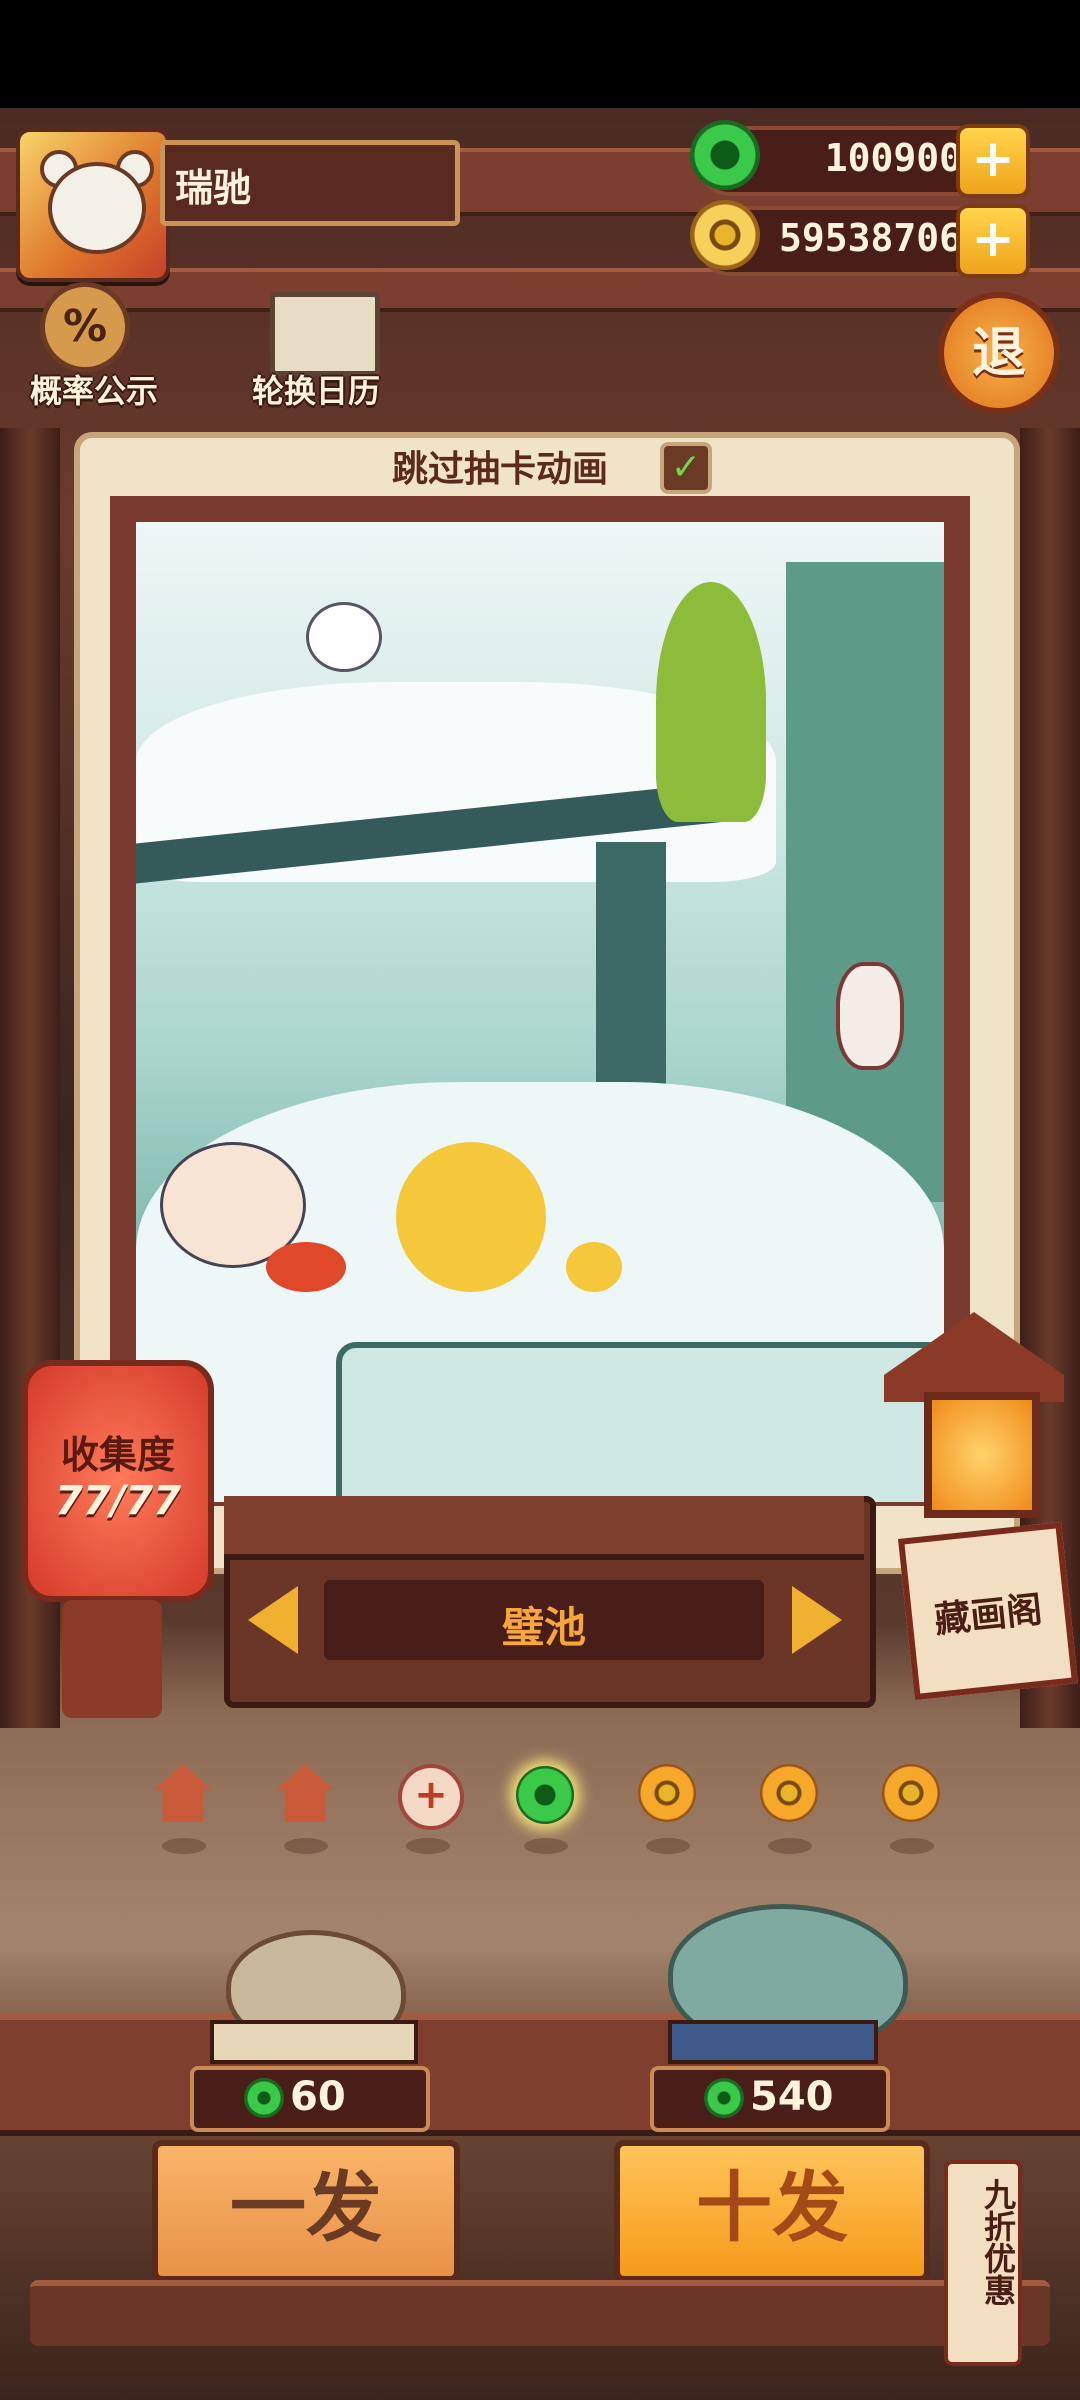 The height and width of the screenshot is (2400, 1080). I want to click on collection-progress: 77/77, so click(118, 1501).